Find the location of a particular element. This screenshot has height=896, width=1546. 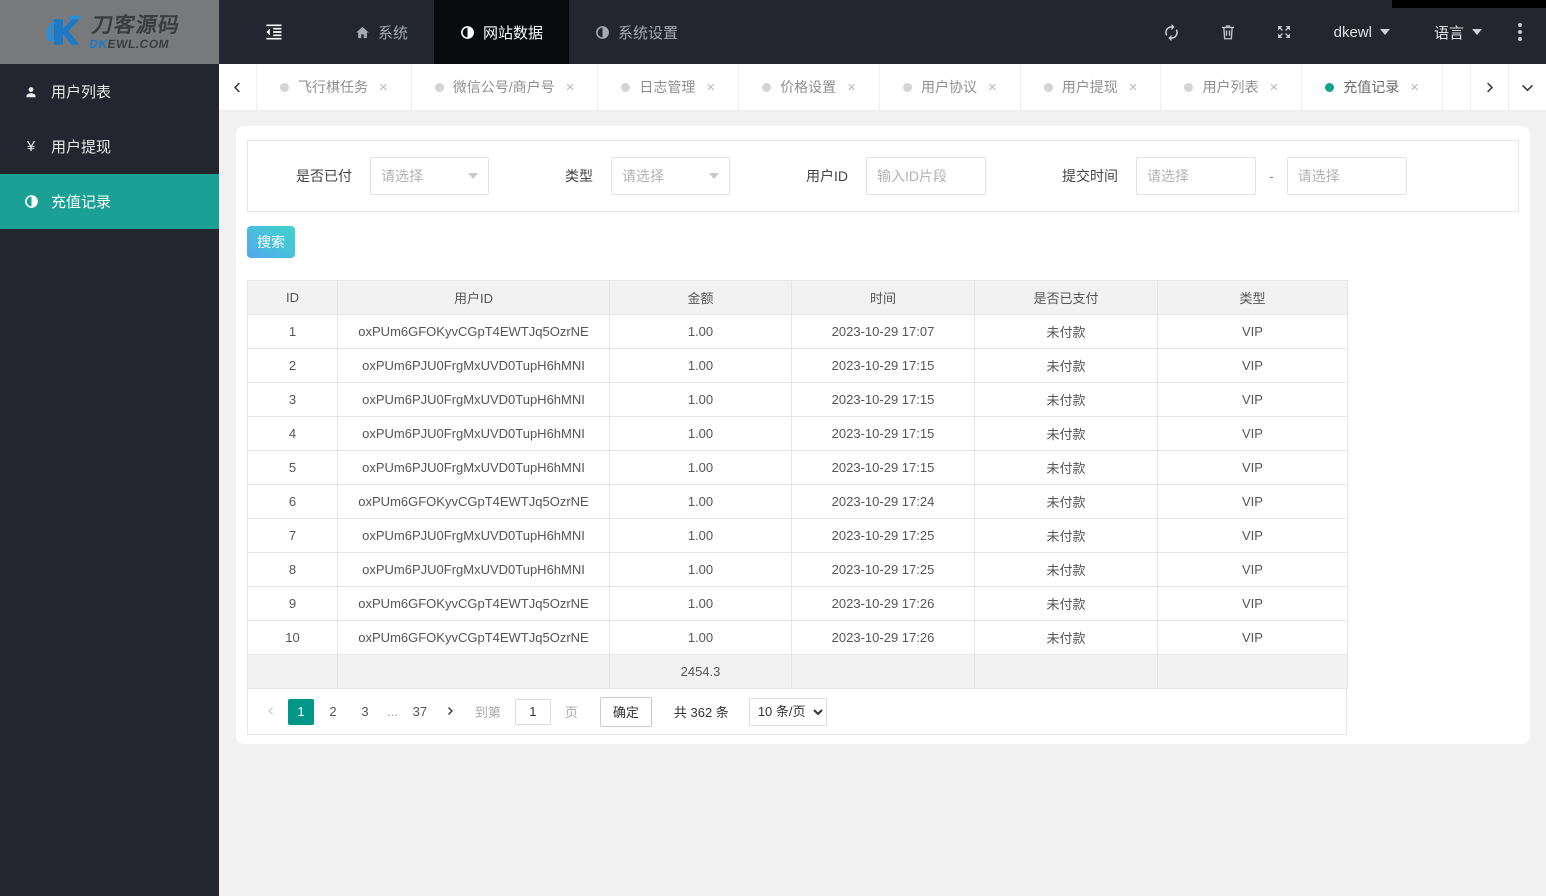

nav-item-system-settings: 系统设置 is located at coordinates (636, 32).